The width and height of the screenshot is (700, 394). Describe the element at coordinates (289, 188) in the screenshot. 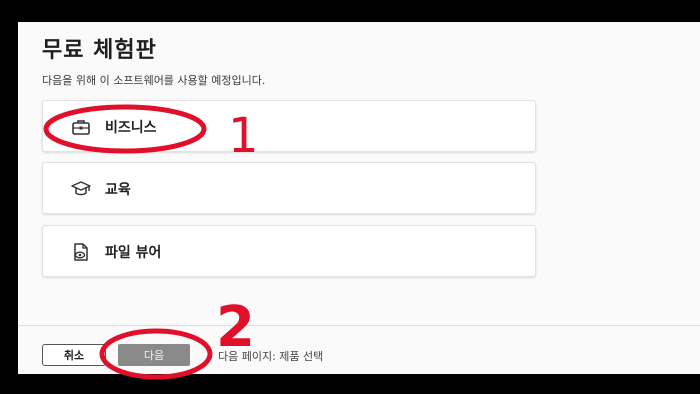

I see `option-education: 교육` at that location.